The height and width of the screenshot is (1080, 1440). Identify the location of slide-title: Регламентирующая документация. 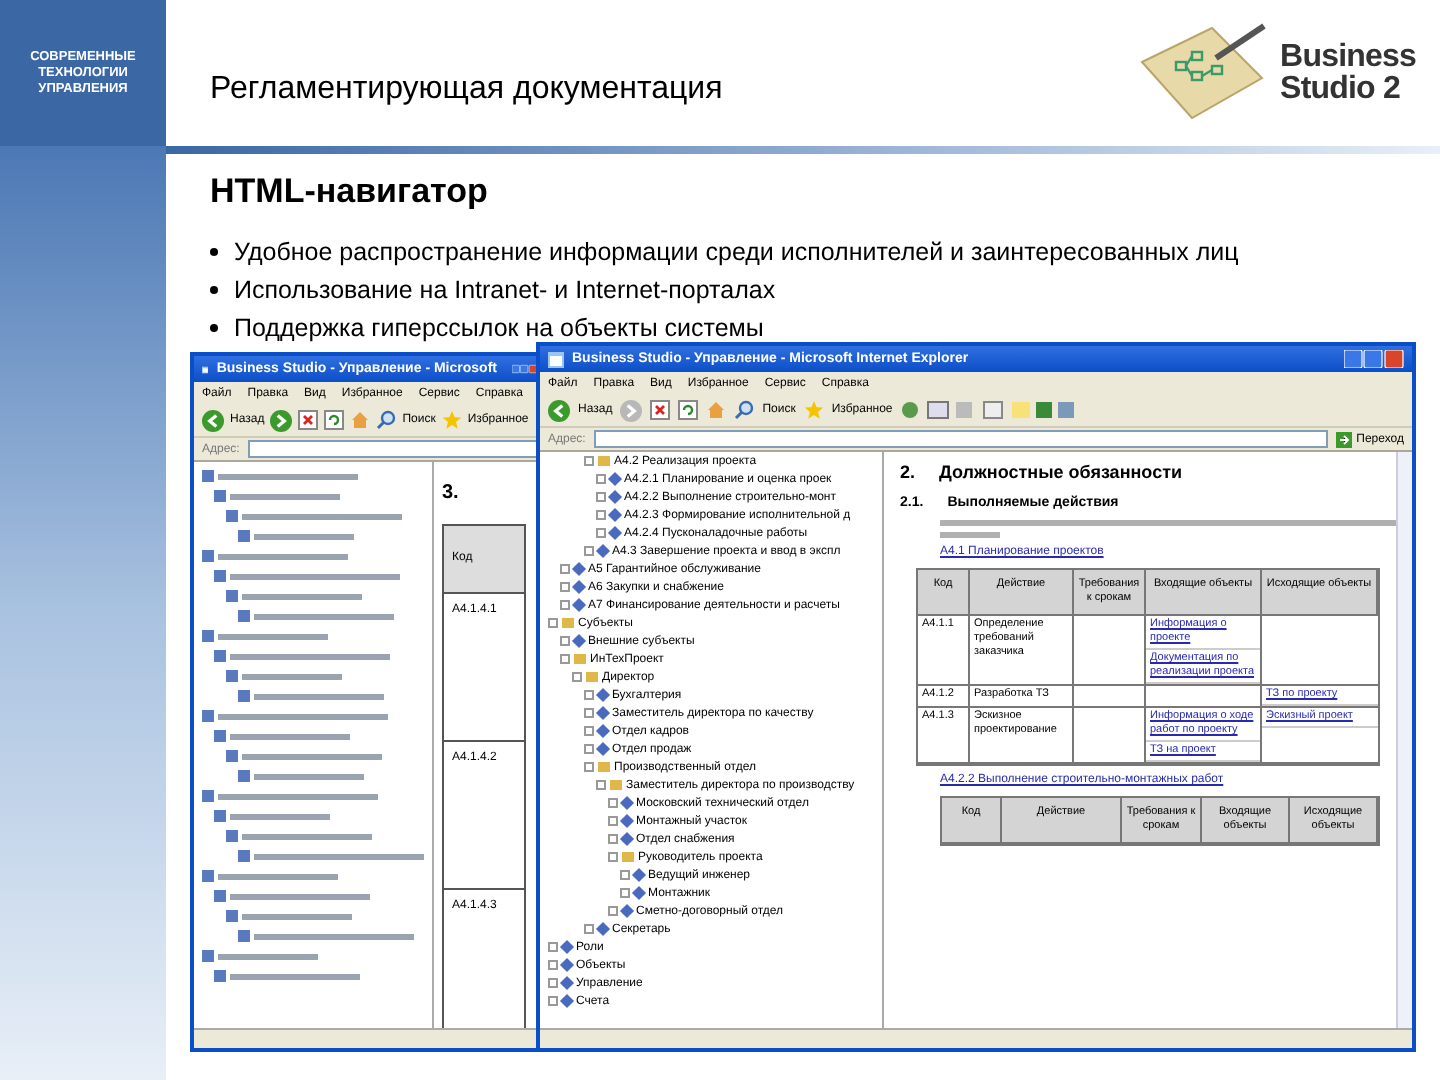
(466, 89).